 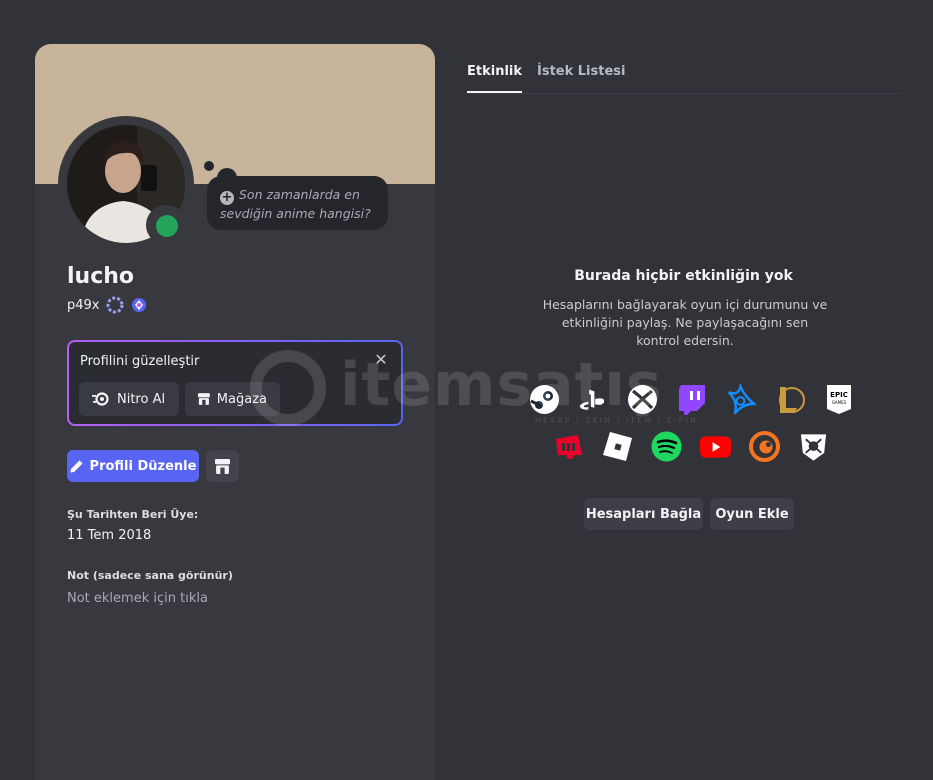 I want to click on svg-text: GAMES, so click(x=838, y=402).